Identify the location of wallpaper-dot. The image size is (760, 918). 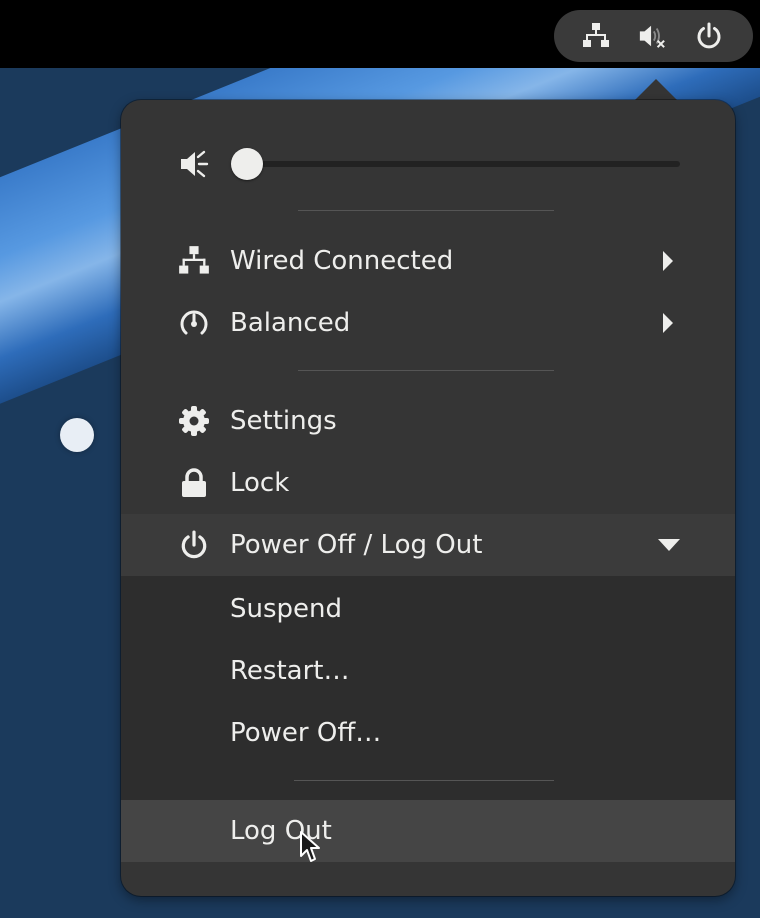
(77, 435).